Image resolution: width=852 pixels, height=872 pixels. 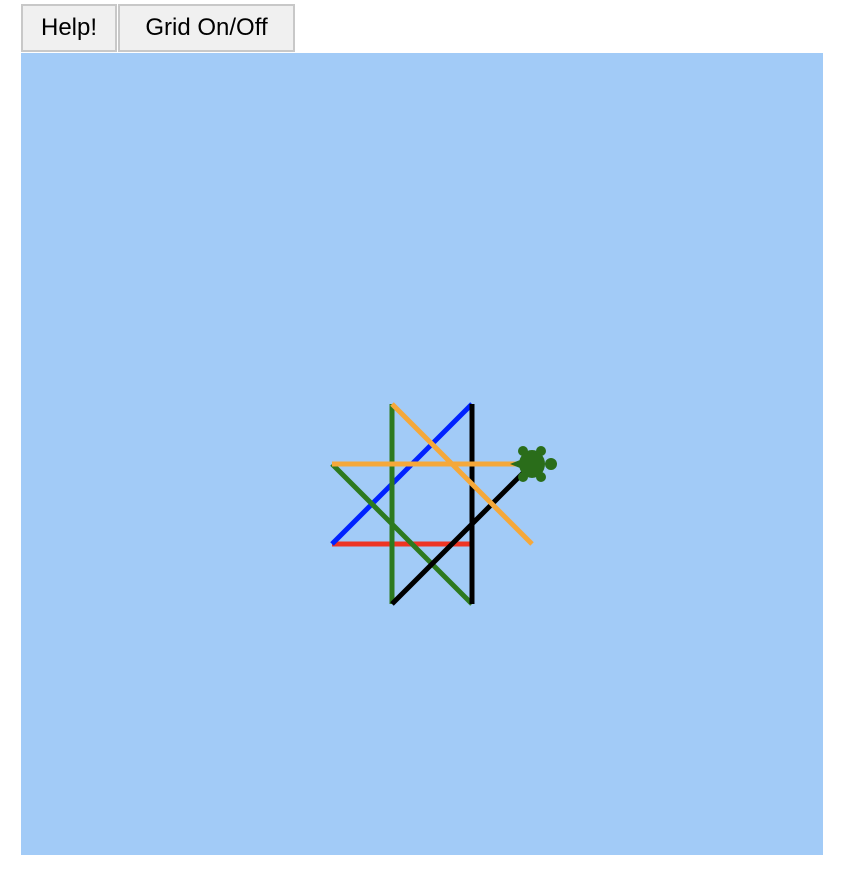 What do you see at coordinates (523, 477) in the screenshot?
I see `turtle-leg-back-right` at bounding box center [523, 477].